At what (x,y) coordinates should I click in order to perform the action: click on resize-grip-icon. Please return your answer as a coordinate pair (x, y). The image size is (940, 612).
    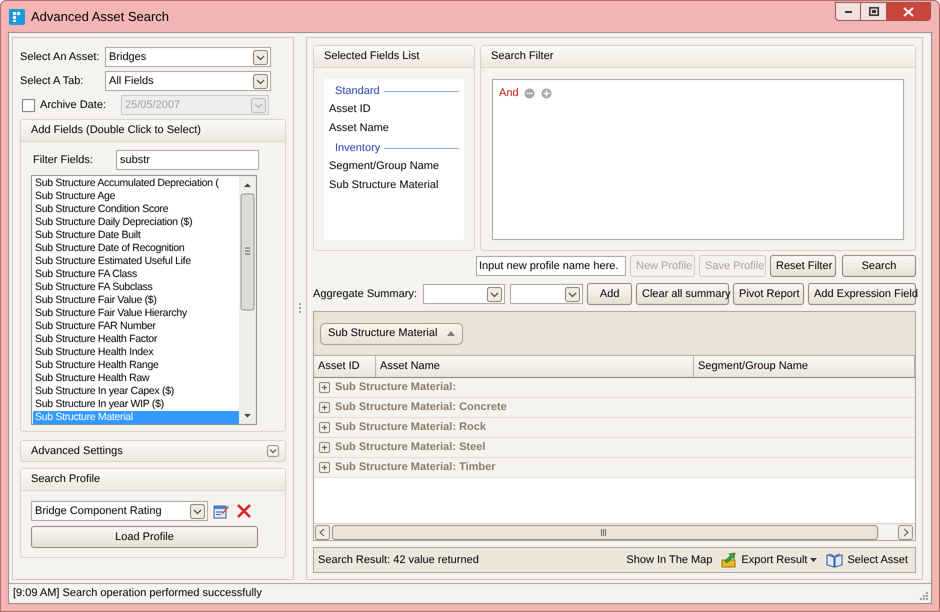
    Looking at the image, I should click on (923, 595).